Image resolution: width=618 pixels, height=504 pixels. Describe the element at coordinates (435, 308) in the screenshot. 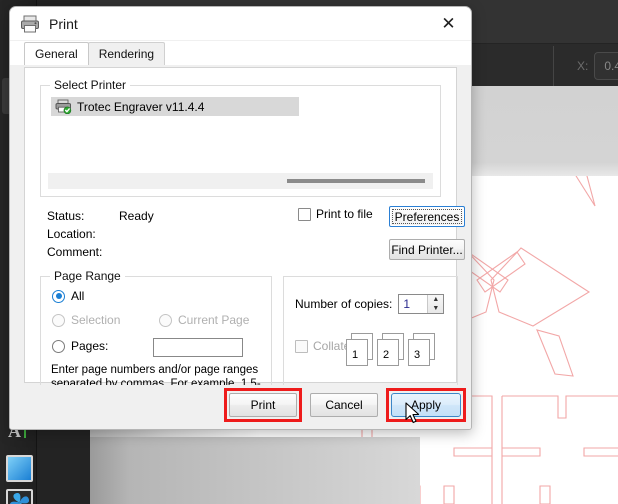

I see `spin-down-icon: ▼` at that location.